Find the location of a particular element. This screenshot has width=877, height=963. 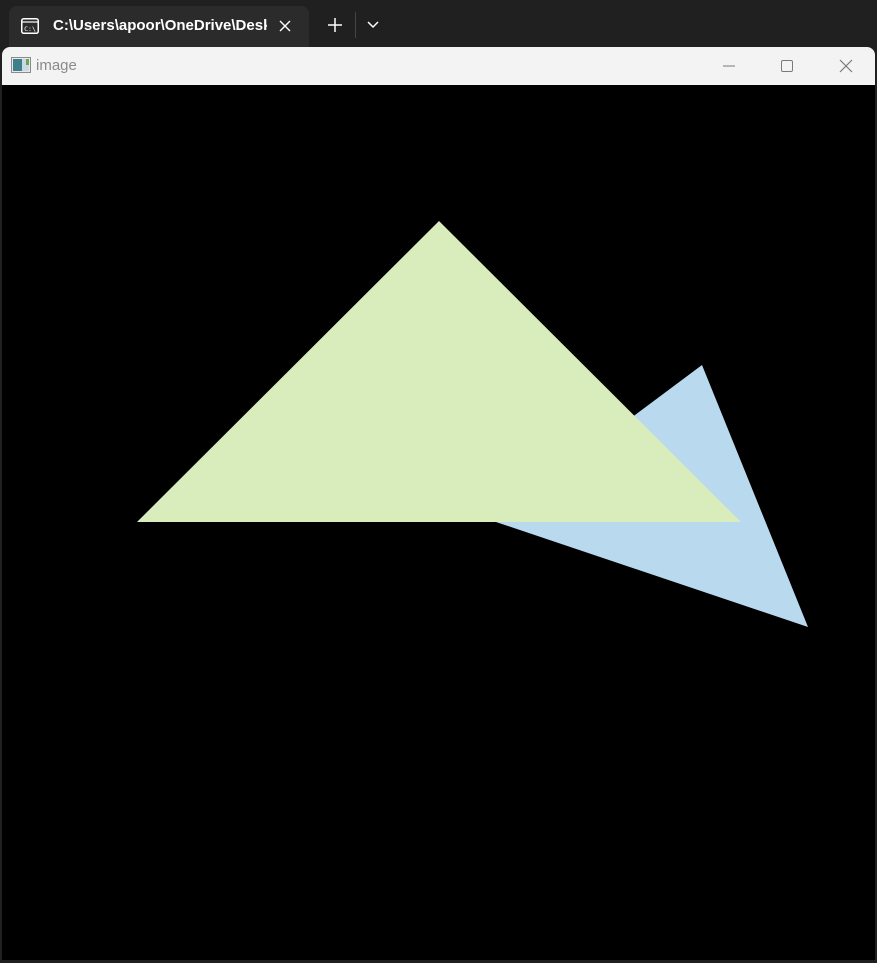

terminal-tab-bar: C:\ C:\Users\apoor\OneDrive\Desktop is located at coordinates (438, 25).